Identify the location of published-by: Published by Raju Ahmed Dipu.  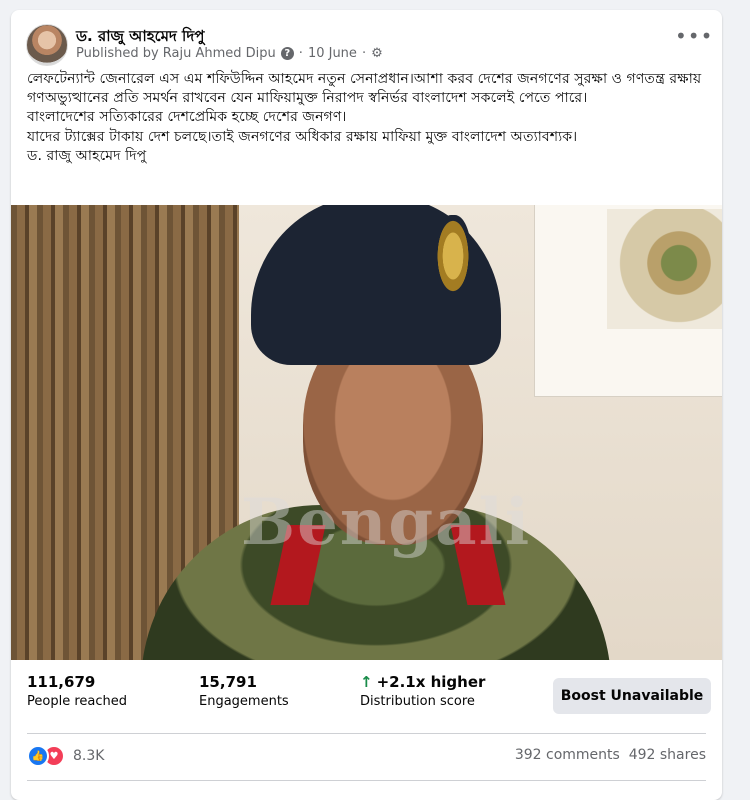
(176, 53).